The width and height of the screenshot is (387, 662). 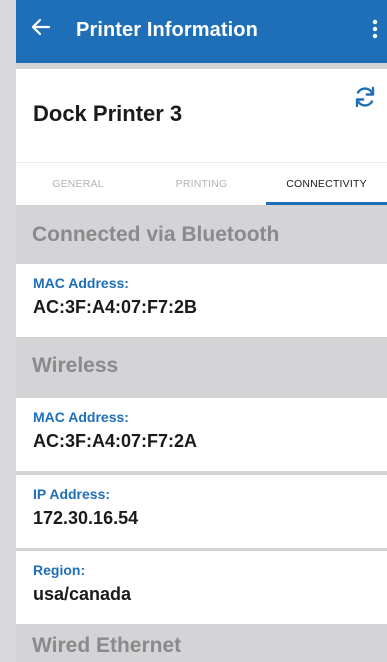 I want to click on back-button, so click(x=41, y=27).